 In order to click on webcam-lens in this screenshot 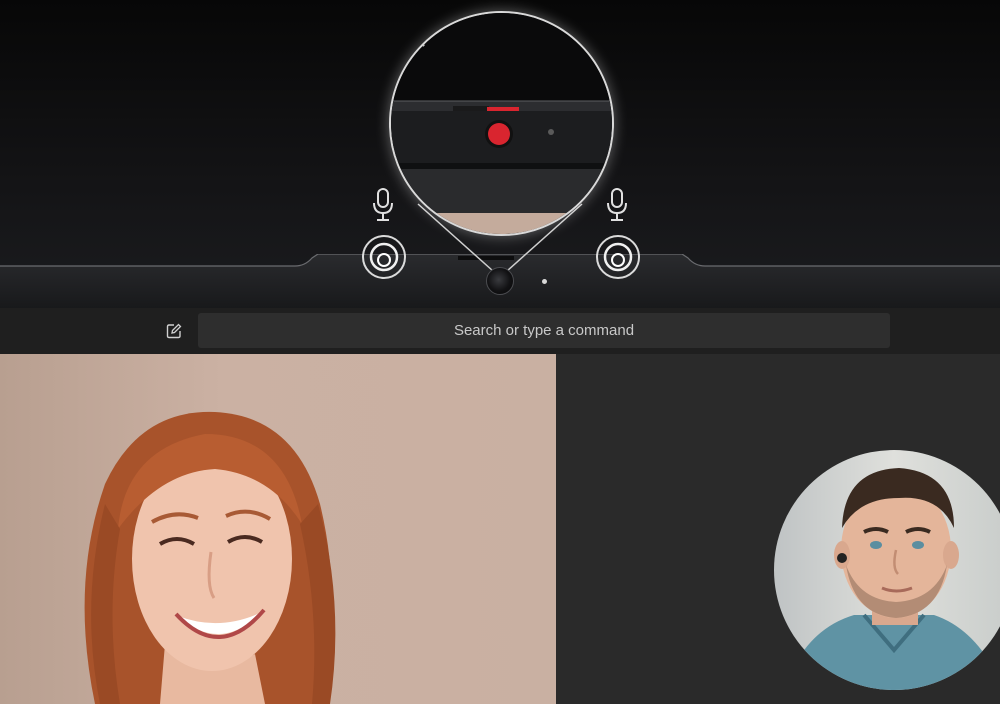, I will do `click(500, 281)`.